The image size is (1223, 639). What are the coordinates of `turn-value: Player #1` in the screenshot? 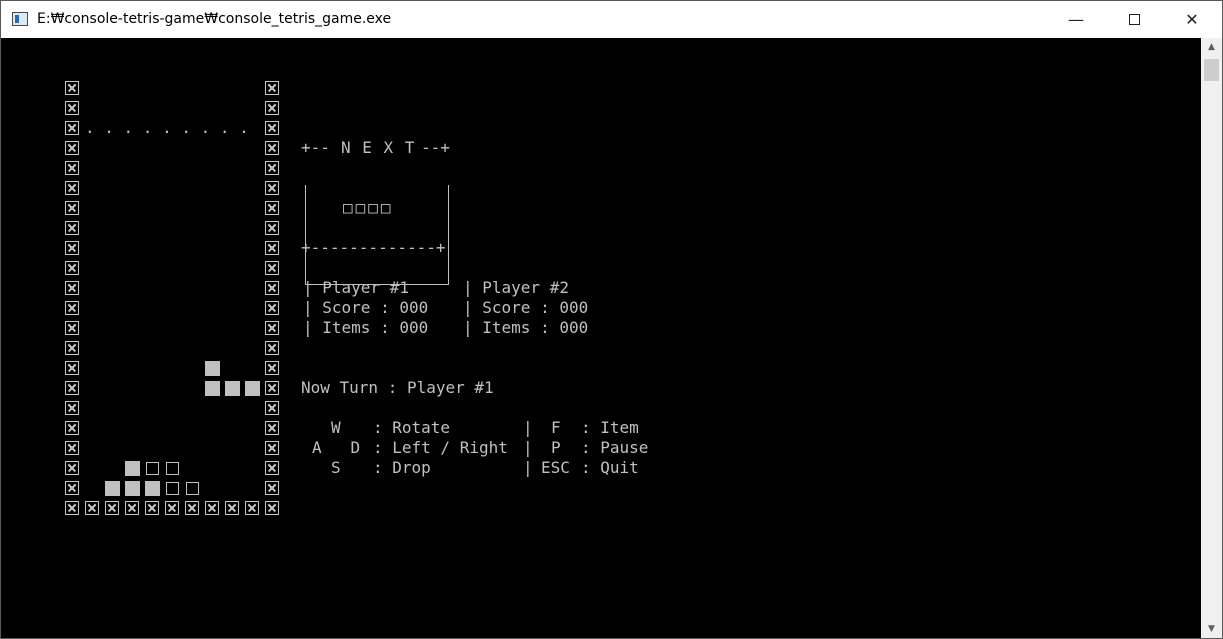 It's located at (450, 387).